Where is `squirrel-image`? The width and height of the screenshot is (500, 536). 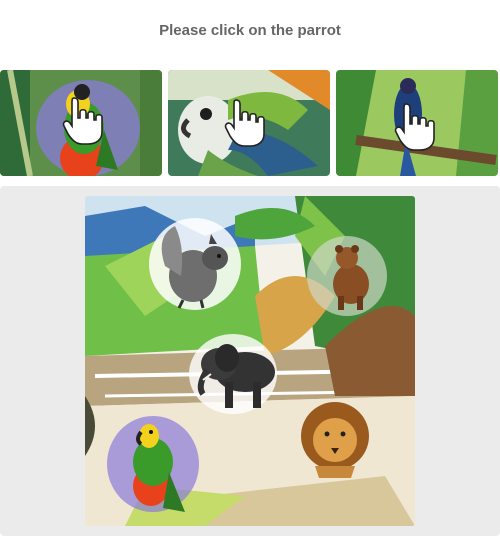 squirrel-image is located at coordinates (195, 264).